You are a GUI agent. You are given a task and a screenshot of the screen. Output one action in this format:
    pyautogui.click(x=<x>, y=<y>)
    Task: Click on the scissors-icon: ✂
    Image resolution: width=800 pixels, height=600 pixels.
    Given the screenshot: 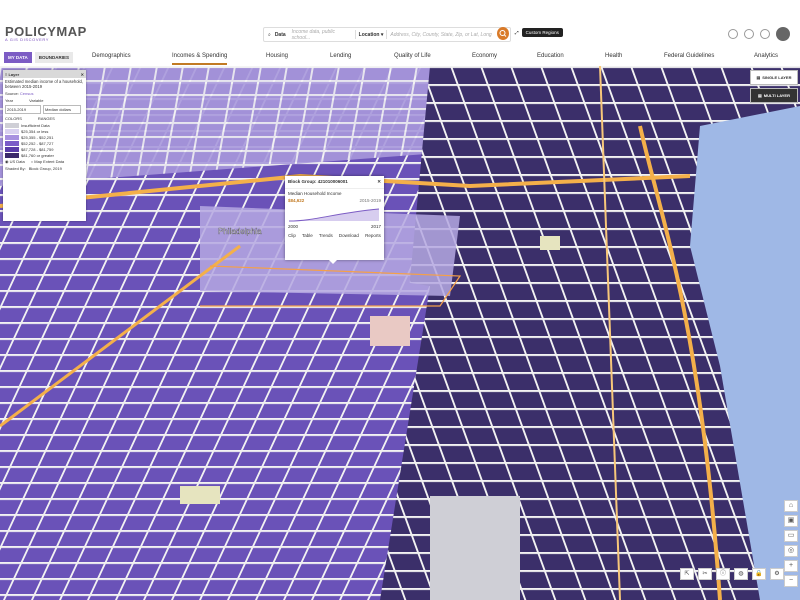 What is the action you would take?
    pyautogui.click(x=705, y=574)
    